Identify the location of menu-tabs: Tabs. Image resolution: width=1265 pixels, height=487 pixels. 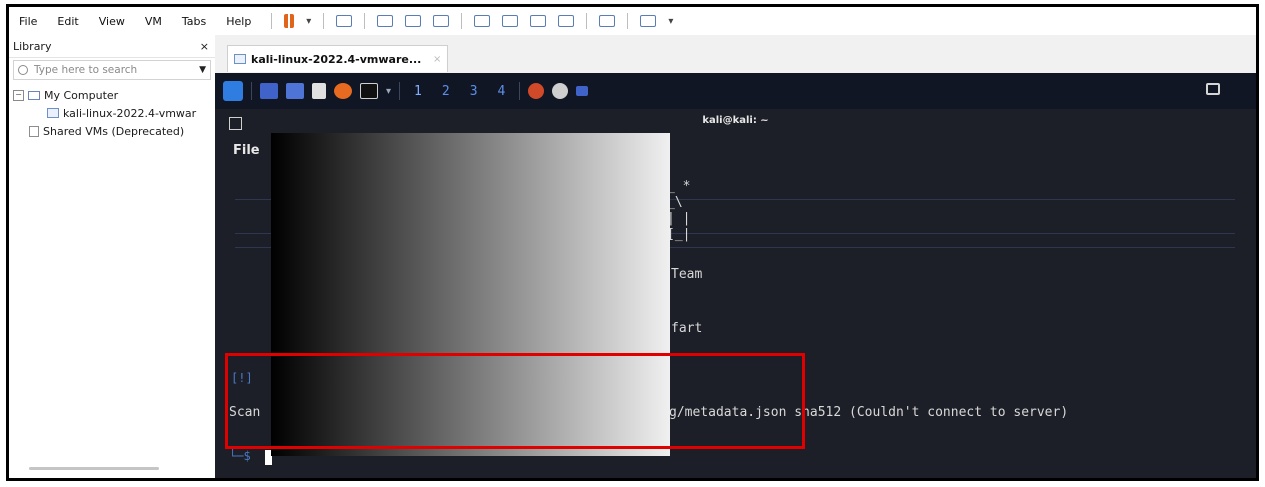
(194, 21).